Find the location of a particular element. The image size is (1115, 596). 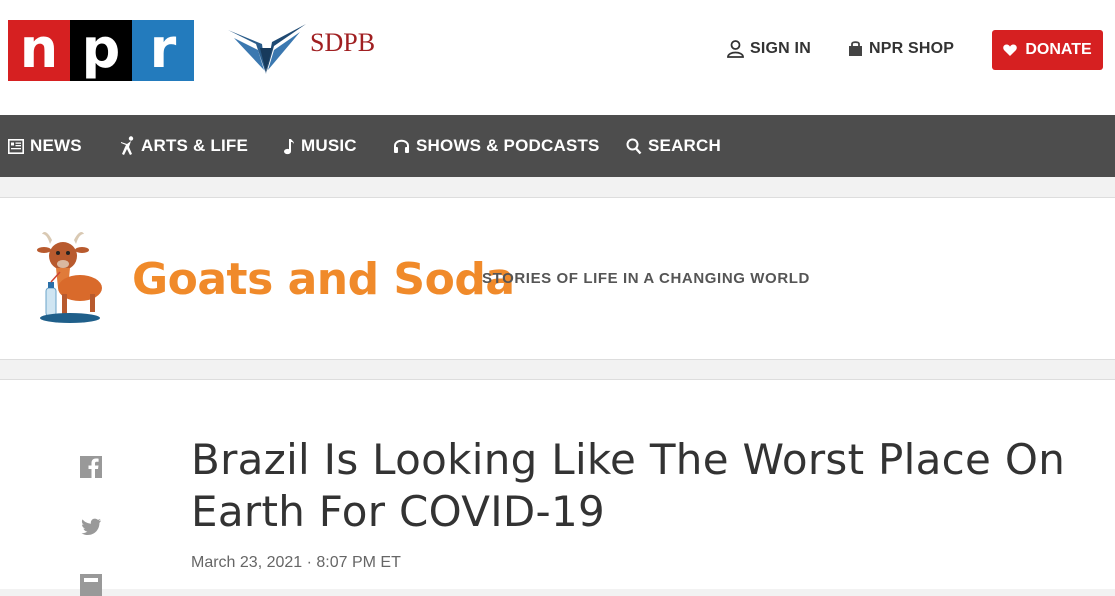

donate-button: DONATE is located at coordinates (1047, 50).